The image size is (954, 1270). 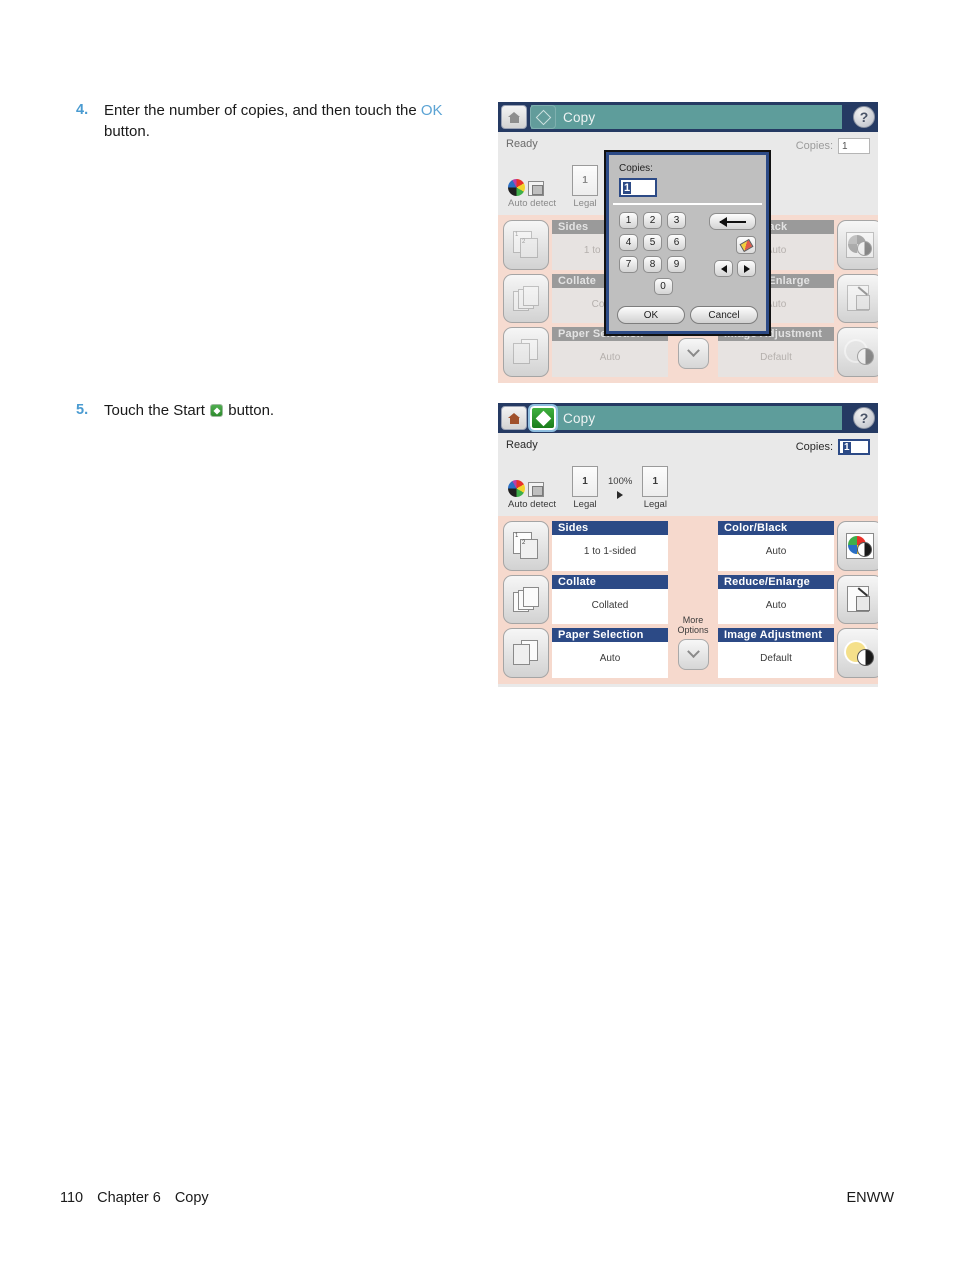 I want to click on device2-copies-field: 1, so click(x=854, y=447).